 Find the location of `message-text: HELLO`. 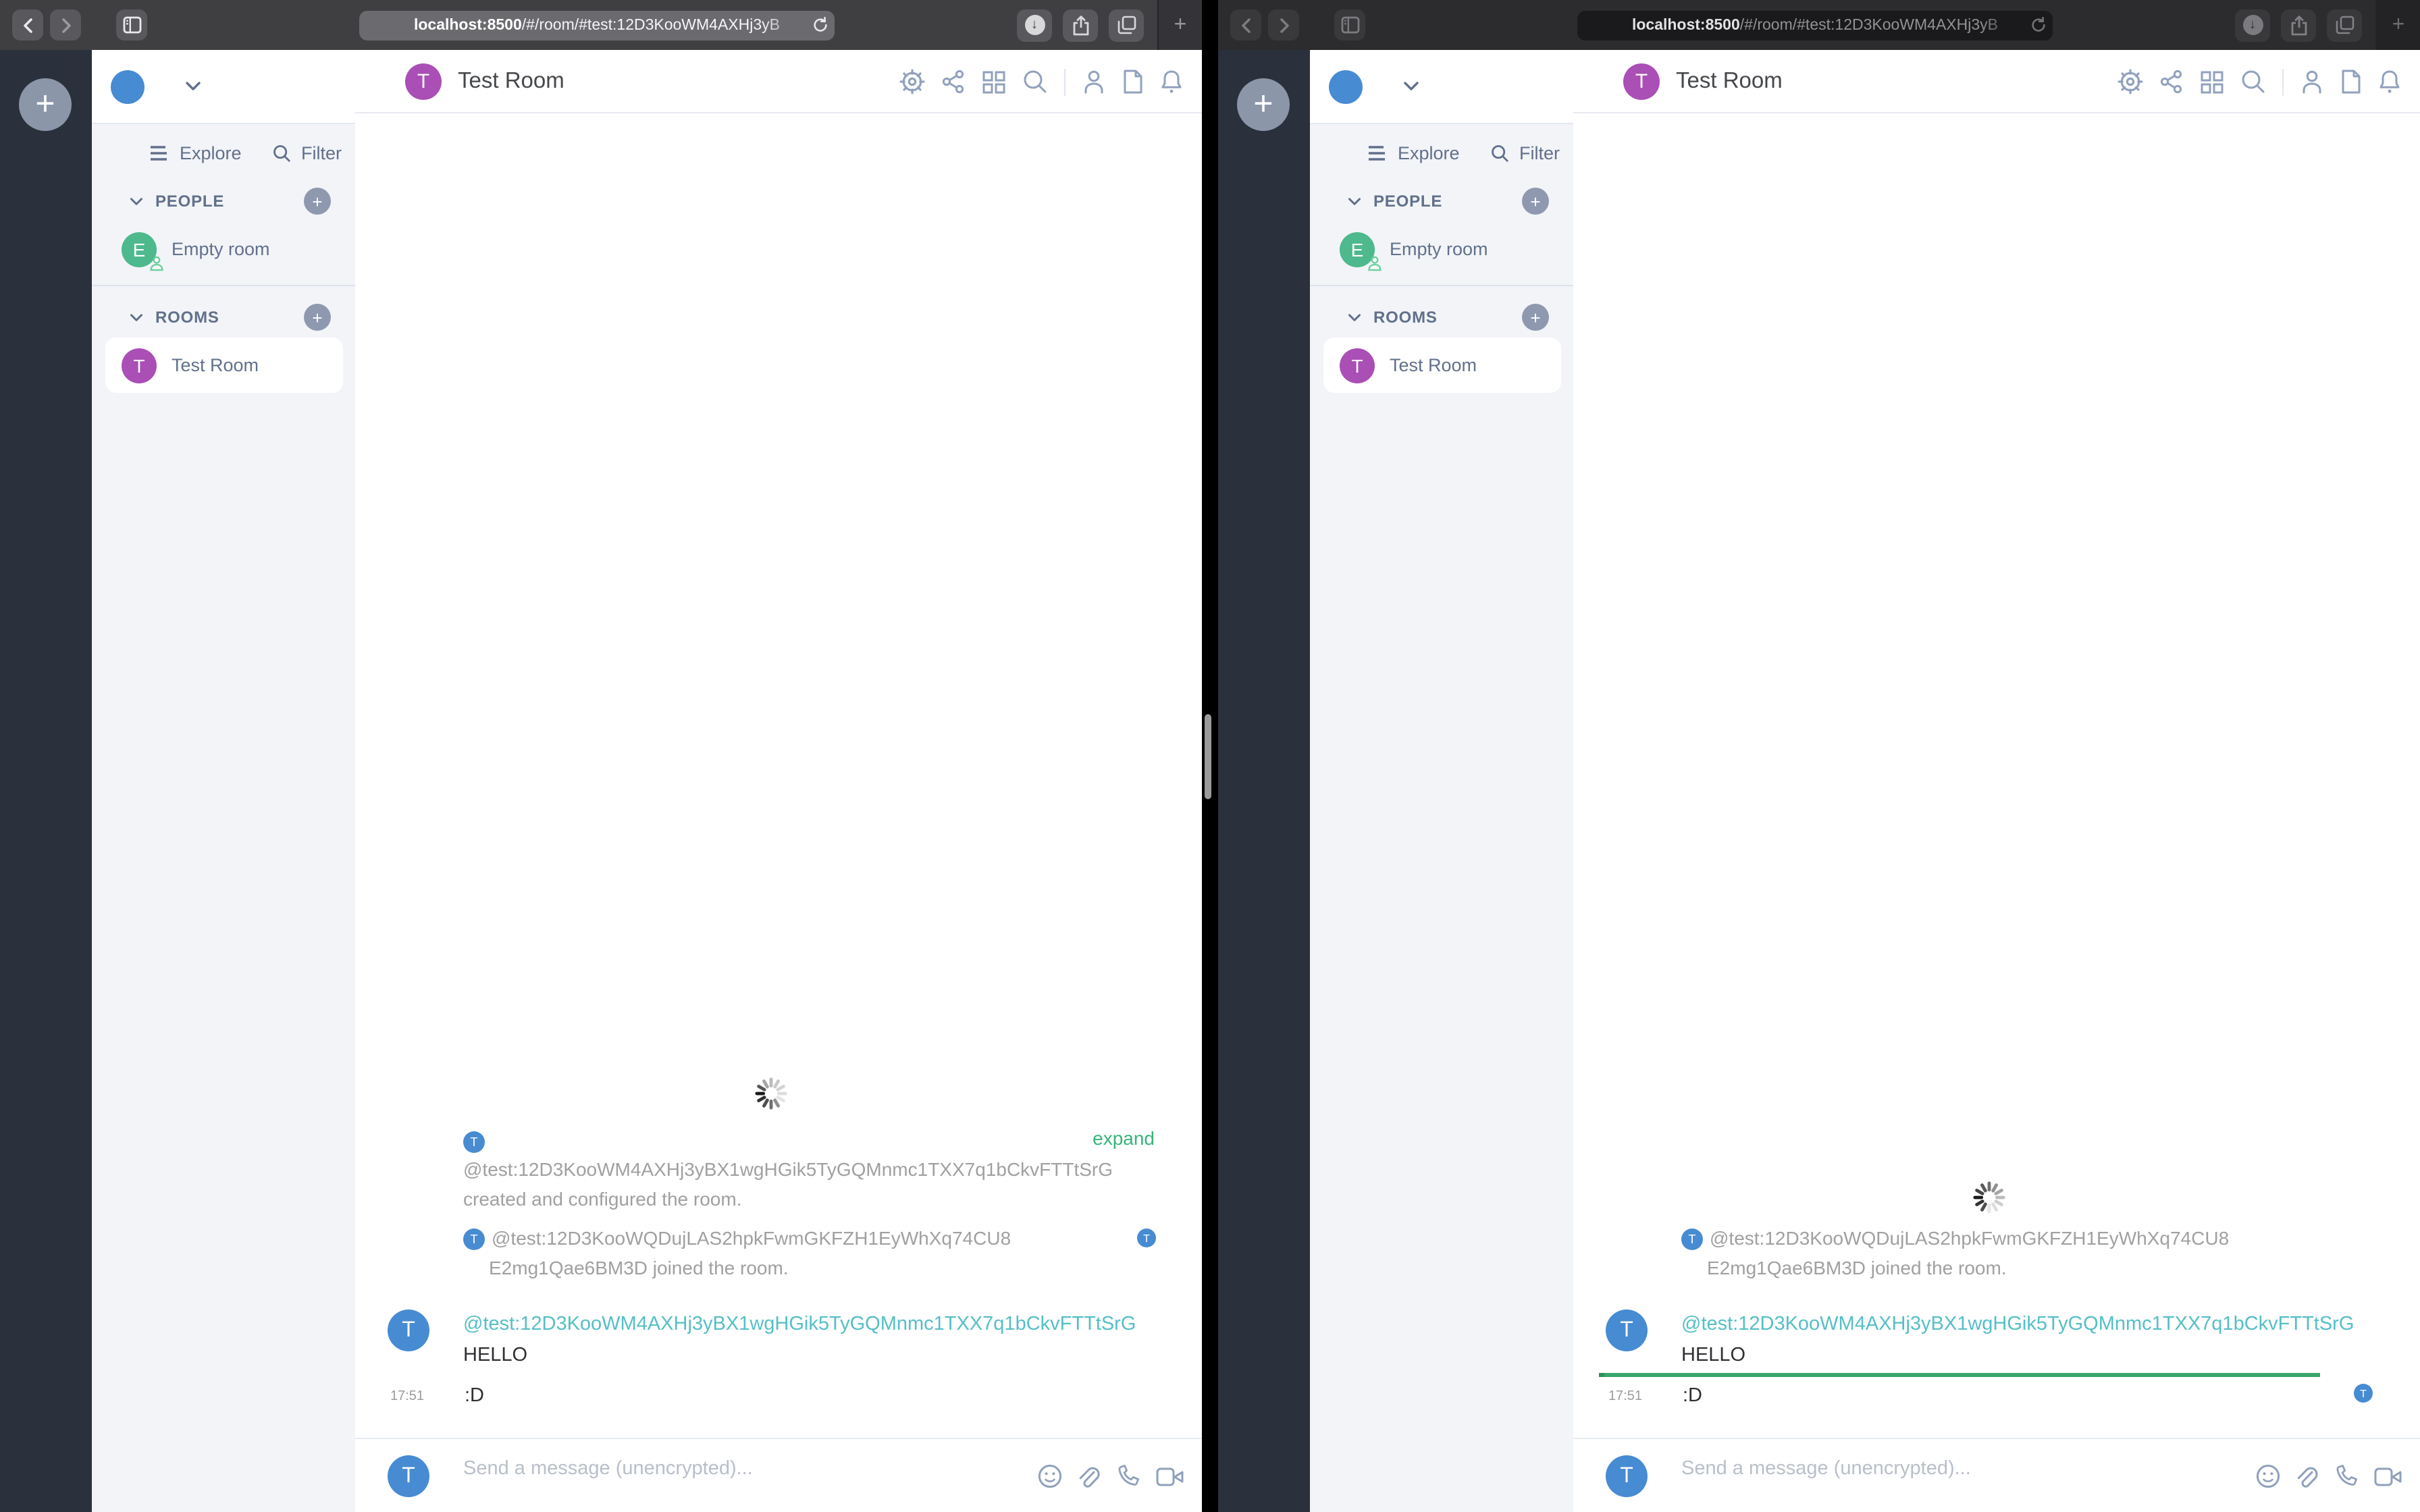

message-text: HELLO is located at coordinates (1713, 1355).